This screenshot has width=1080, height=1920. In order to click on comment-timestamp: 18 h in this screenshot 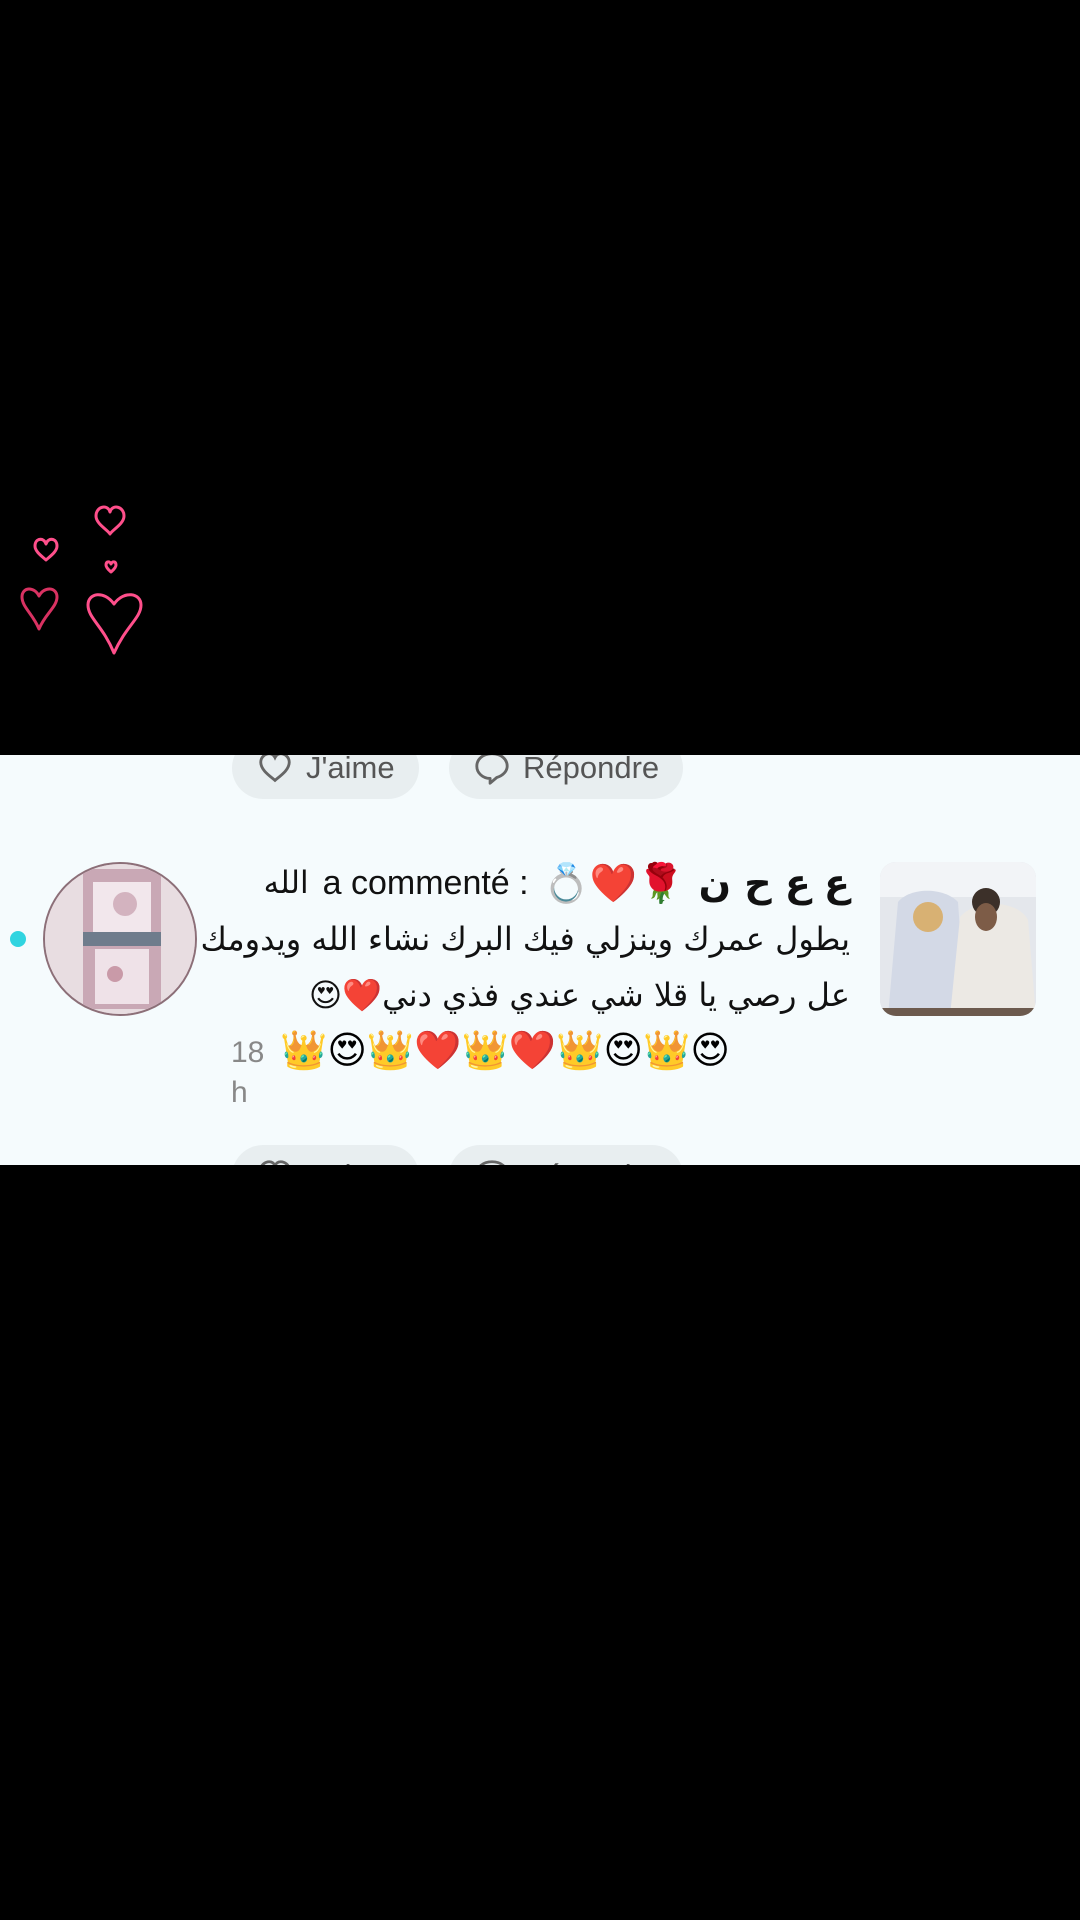, I will do `click(253, 1073)`.